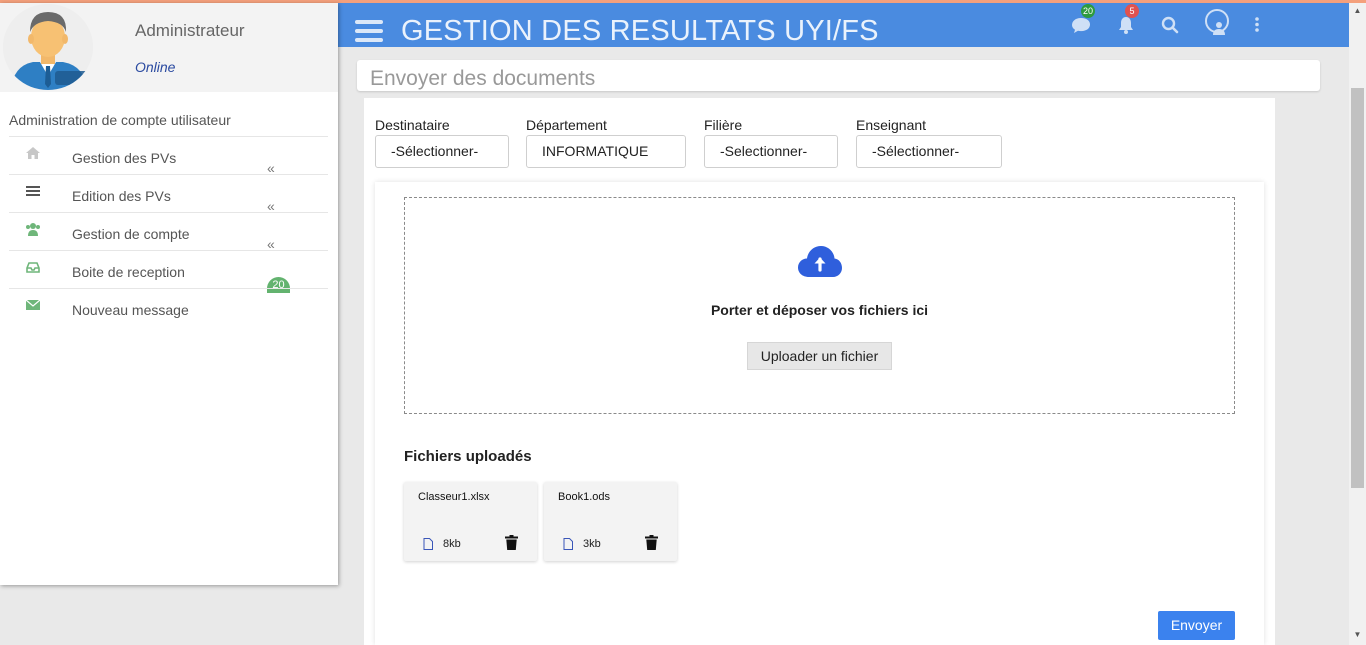 The height and width of the screenshot is (645, 1366). Describe the element at coordinates (891, 125) in the screenshot. I see `enseignant-label: Enseignant` at that location.